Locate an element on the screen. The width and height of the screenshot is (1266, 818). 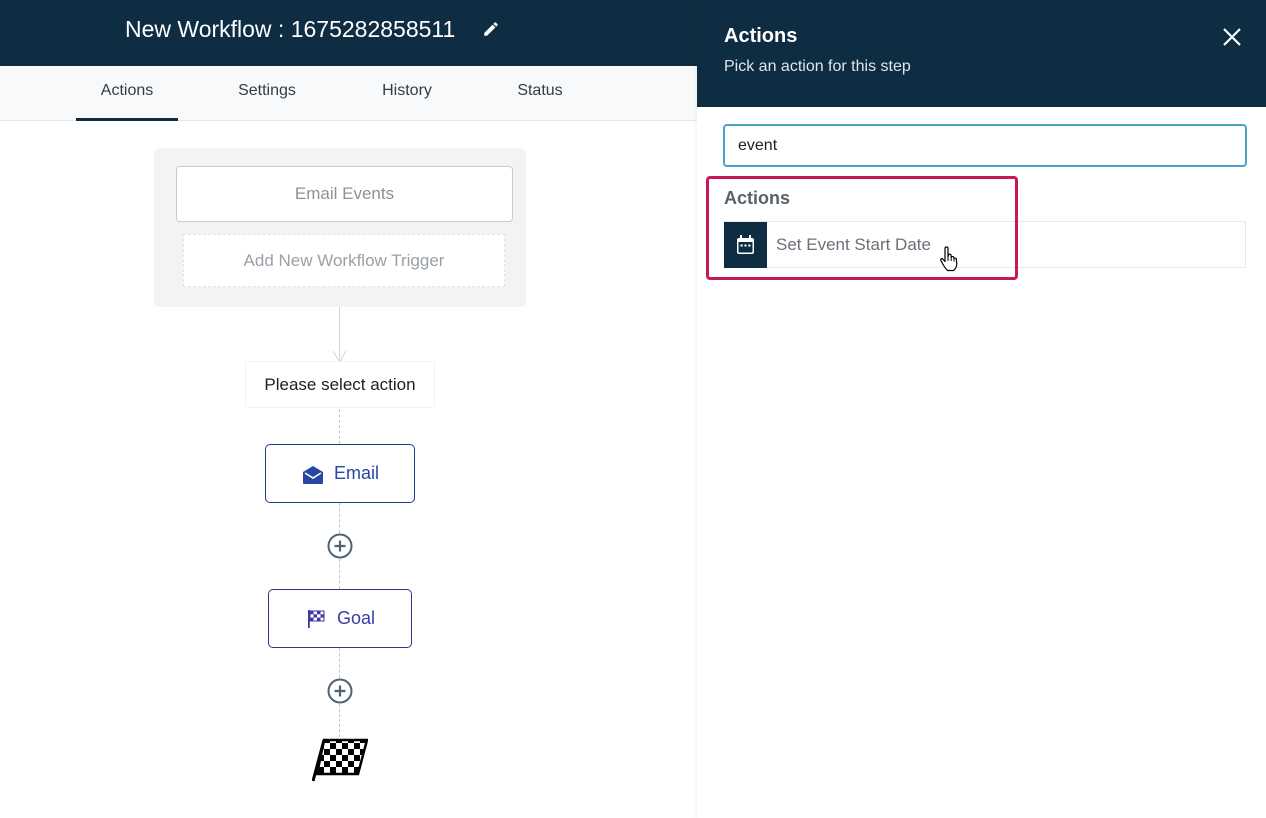
select-action-step: Please select action is located at coordinates (340, 384).